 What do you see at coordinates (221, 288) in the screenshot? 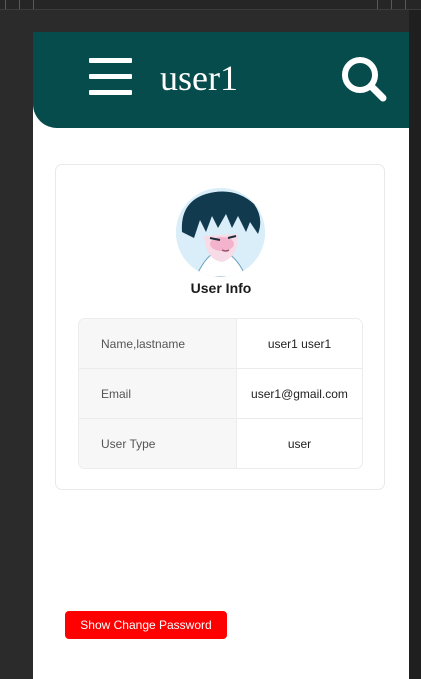
I see `card-title: User Info` at bounding box center [221, 288].